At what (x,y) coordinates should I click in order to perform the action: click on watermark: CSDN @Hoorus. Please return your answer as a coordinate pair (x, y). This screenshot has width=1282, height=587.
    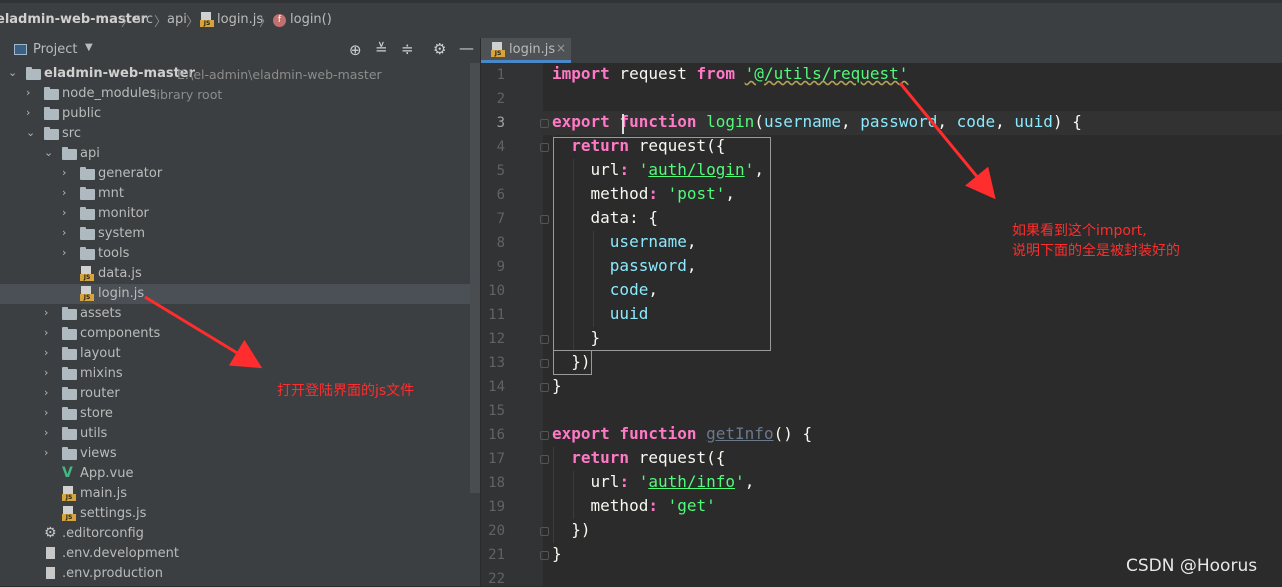
    Looking at the image, I should click on (1192, 566).